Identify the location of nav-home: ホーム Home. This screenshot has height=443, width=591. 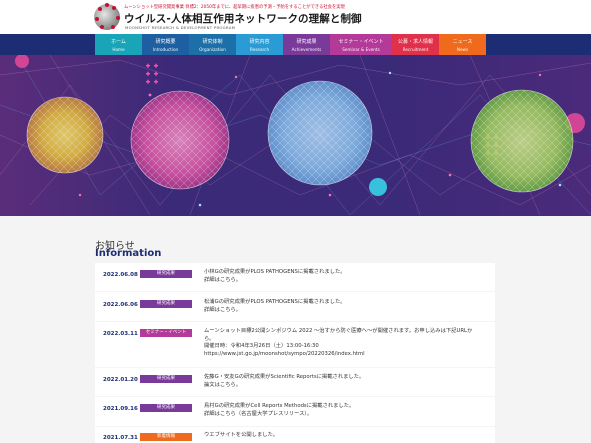
(118, 44).